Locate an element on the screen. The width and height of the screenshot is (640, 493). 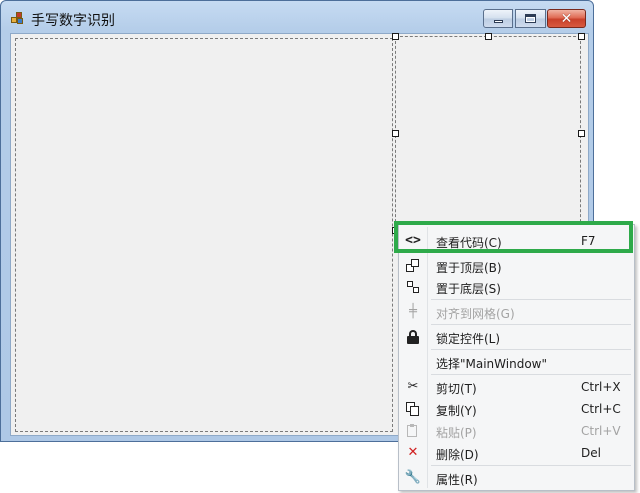
menu-item-label: 属性(R) is located at coordinates (457, 480).